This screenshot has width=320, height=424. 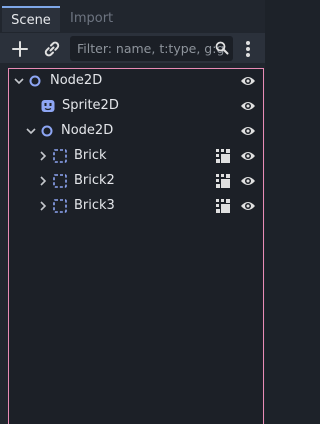 I want to click on filter-placeholder: Filter: name, t:type, g:g, so click(x=151, y=48).